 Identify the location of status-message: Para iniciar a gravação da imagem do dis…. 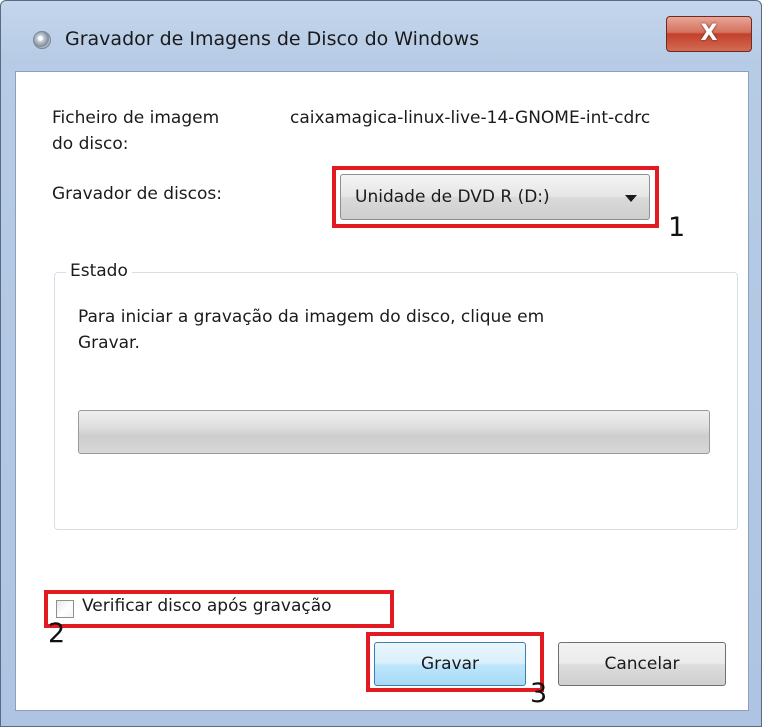
(378, 330).